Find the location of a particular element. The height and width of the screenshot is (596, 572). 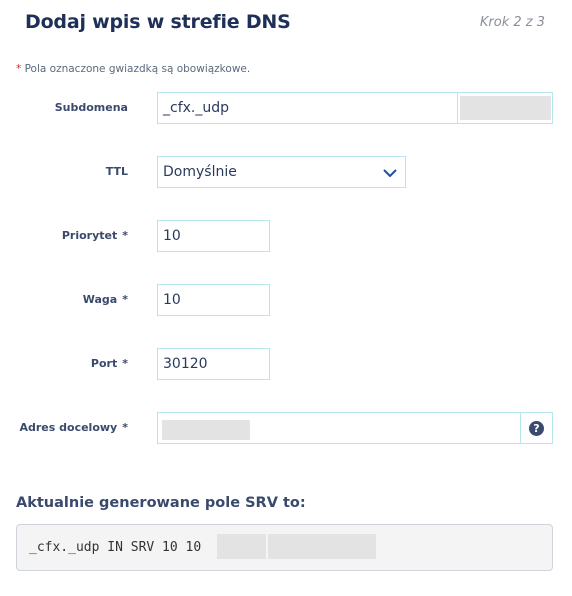

subdomain-label: Subdomena is located at coordinates (68, 107).